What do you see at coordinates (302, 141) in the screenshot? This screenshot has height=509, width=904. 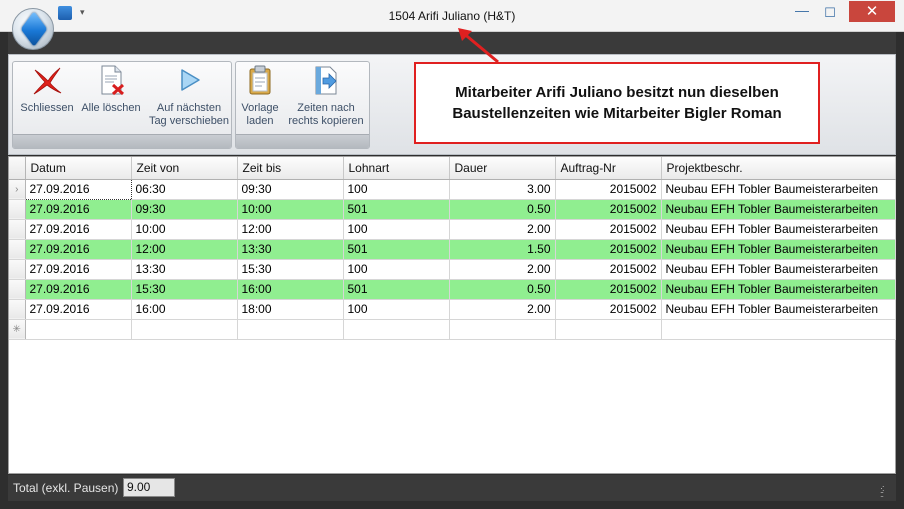 I see `ribbon-group-footer` at bounding box center [302, 141].